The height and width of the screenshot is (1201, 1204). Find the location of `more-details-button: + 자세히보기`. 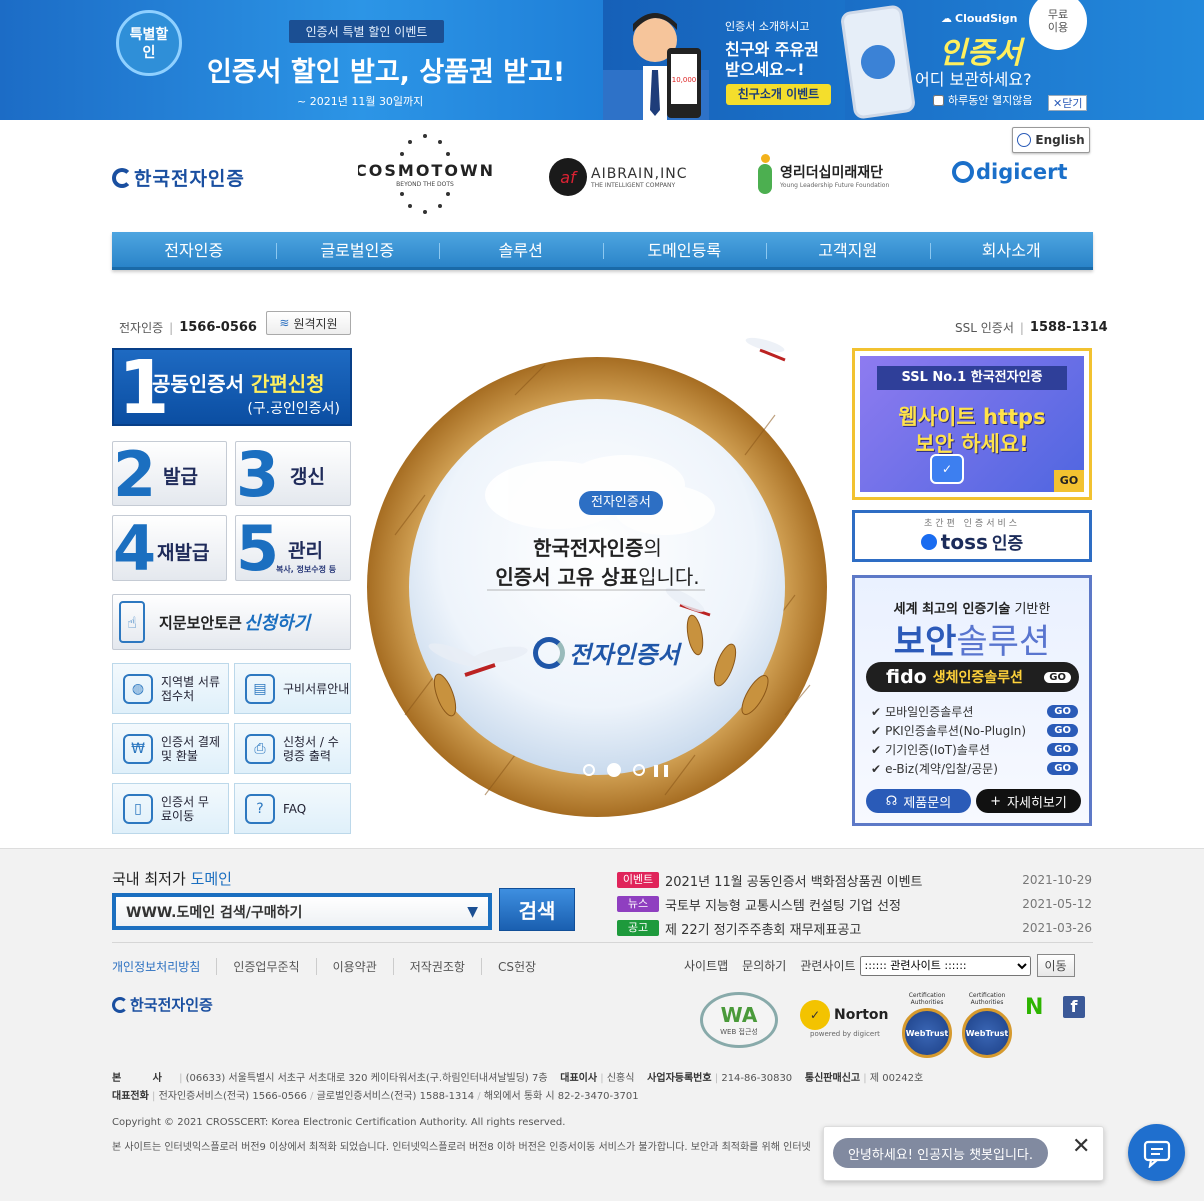

more-details-button: + 자세히보기 is located at coordinates (1028, 801).